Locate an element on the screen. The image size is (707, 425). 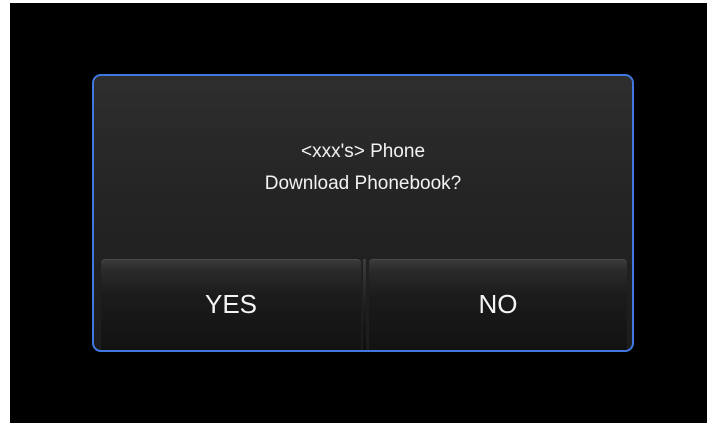
yes-button: YES is located at coordinates (231, 304).